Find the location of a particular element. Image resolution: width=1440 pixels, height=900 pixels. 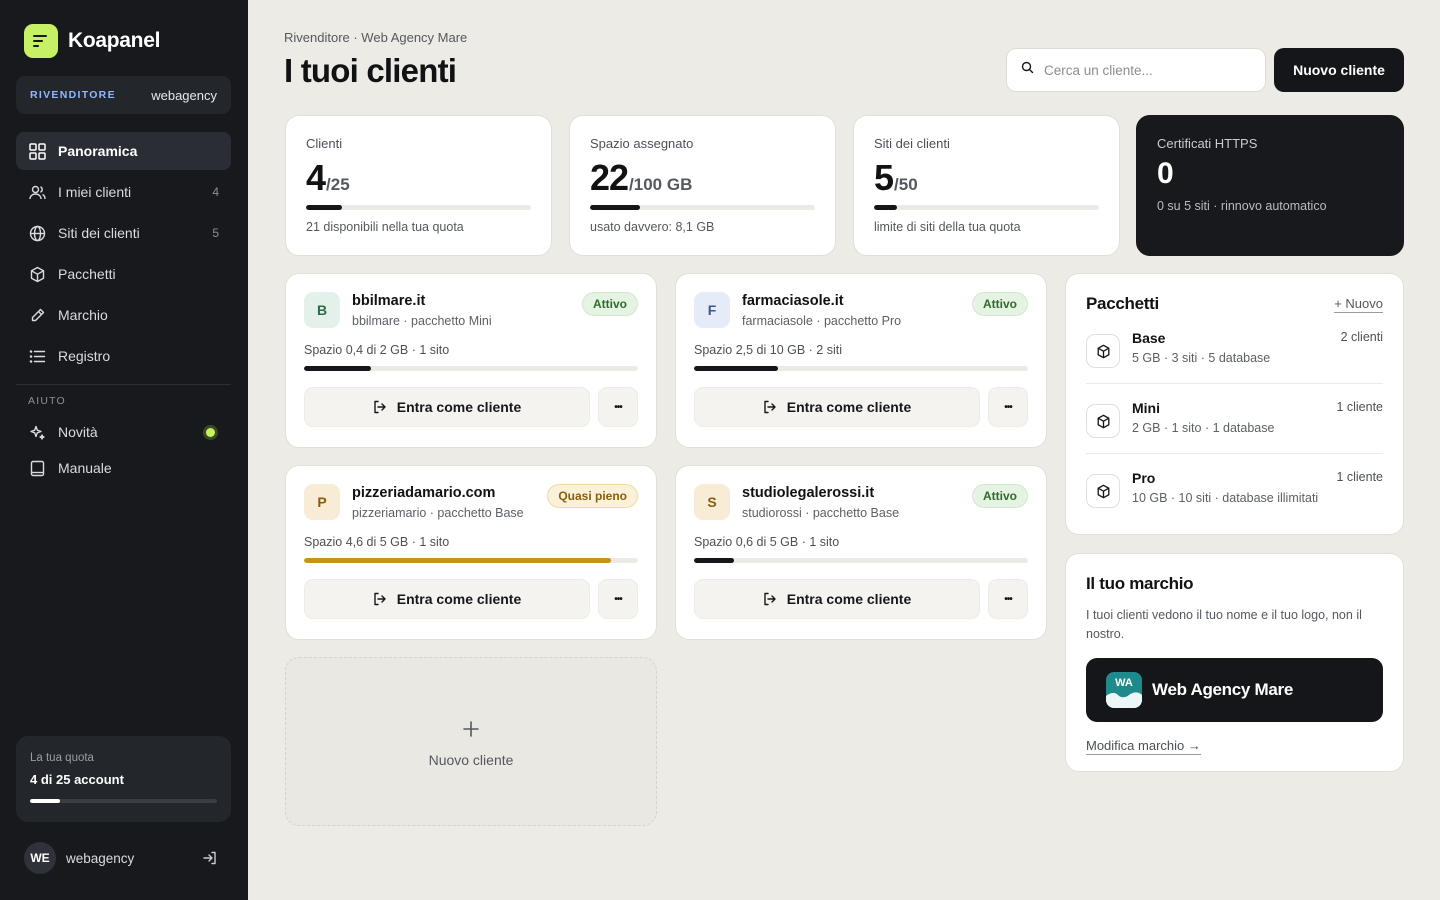

edit-brand-link: Modifica marchio → is located at coordinates (1143, 746).